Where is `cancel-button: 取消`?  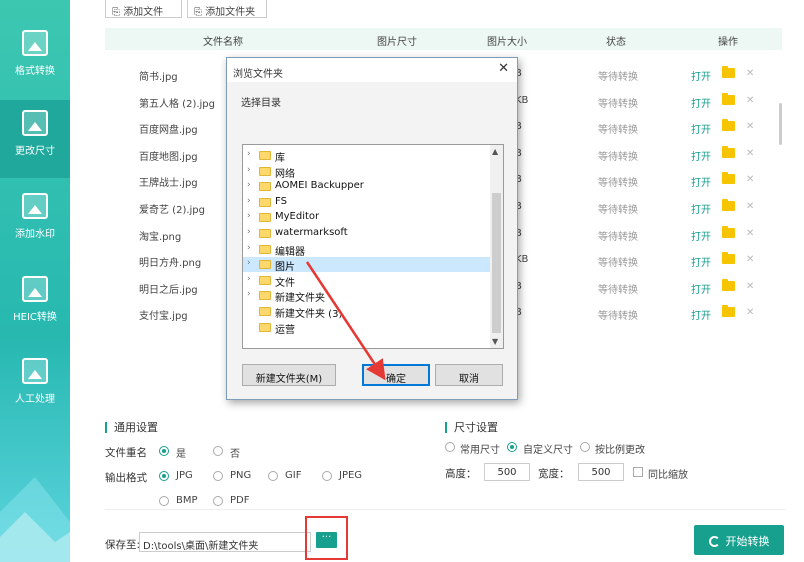 cancel-button: 取消 is located at coordinates (469, 375).